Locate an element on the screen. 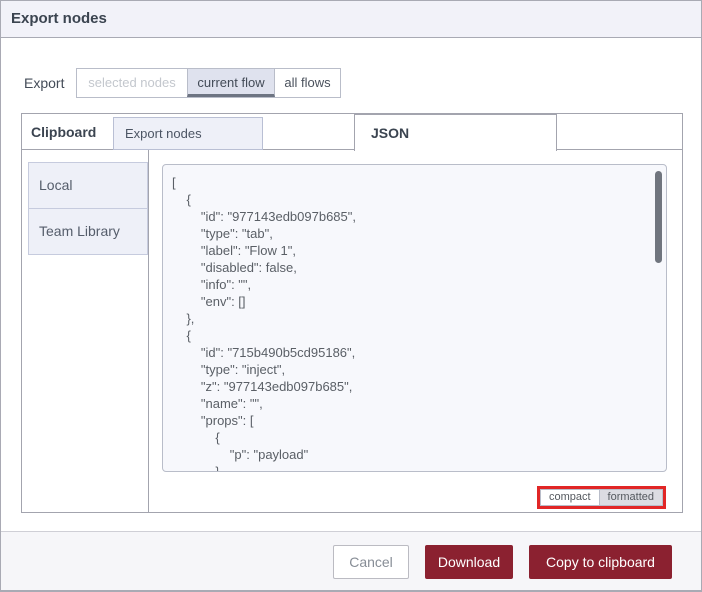 The height and width of the screenshot is (592, 702). tab-bar: Clipboard Export nodes JSON is located at coordinates (352, 132).